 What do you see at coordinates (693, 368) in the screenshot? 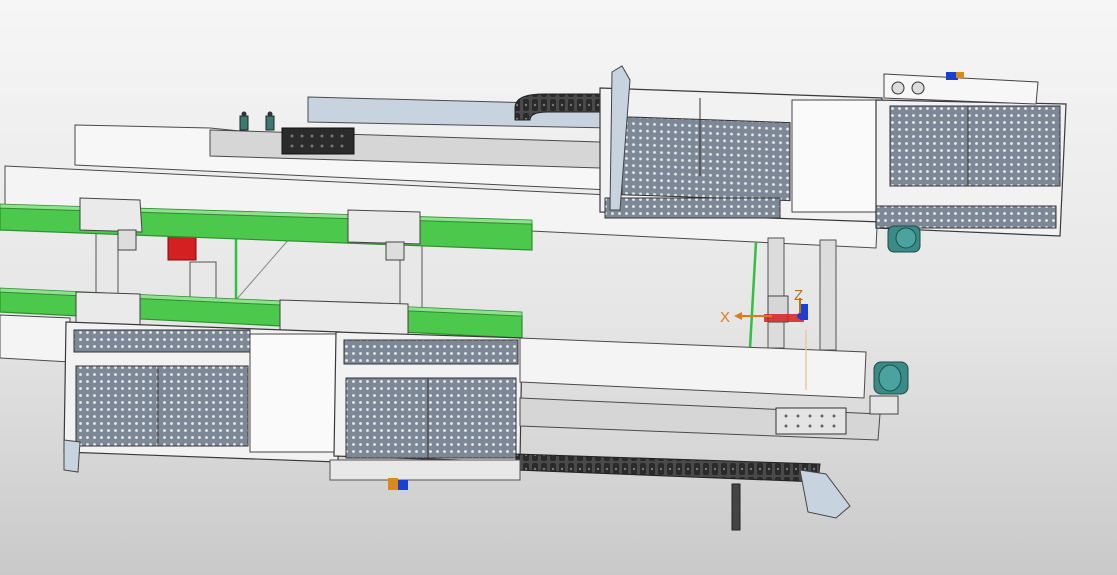
I see `lower-frame-plate` at bounding box center [693, 368].